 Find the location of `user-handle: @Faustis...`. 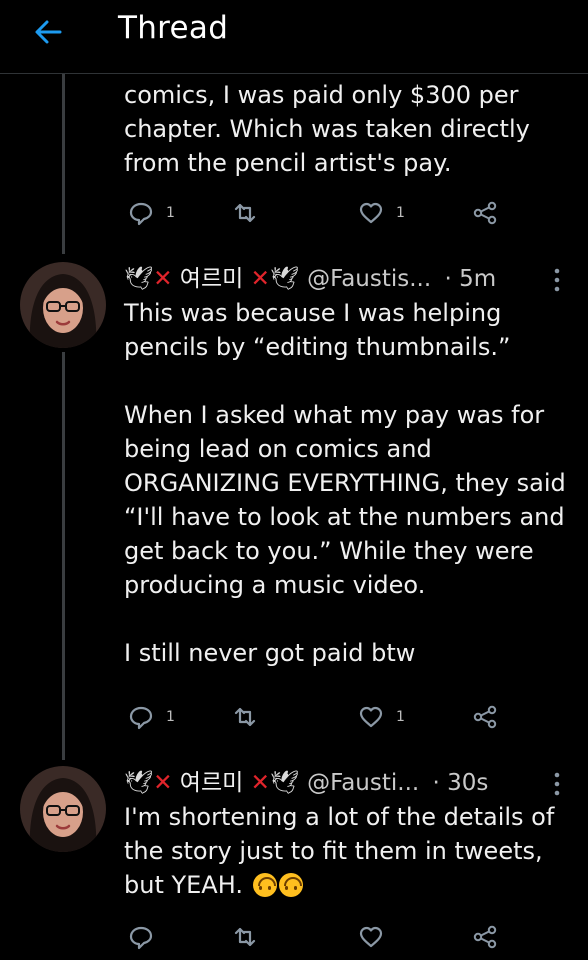

user-handle: @Faustis... is located at coordinates (369, 279).